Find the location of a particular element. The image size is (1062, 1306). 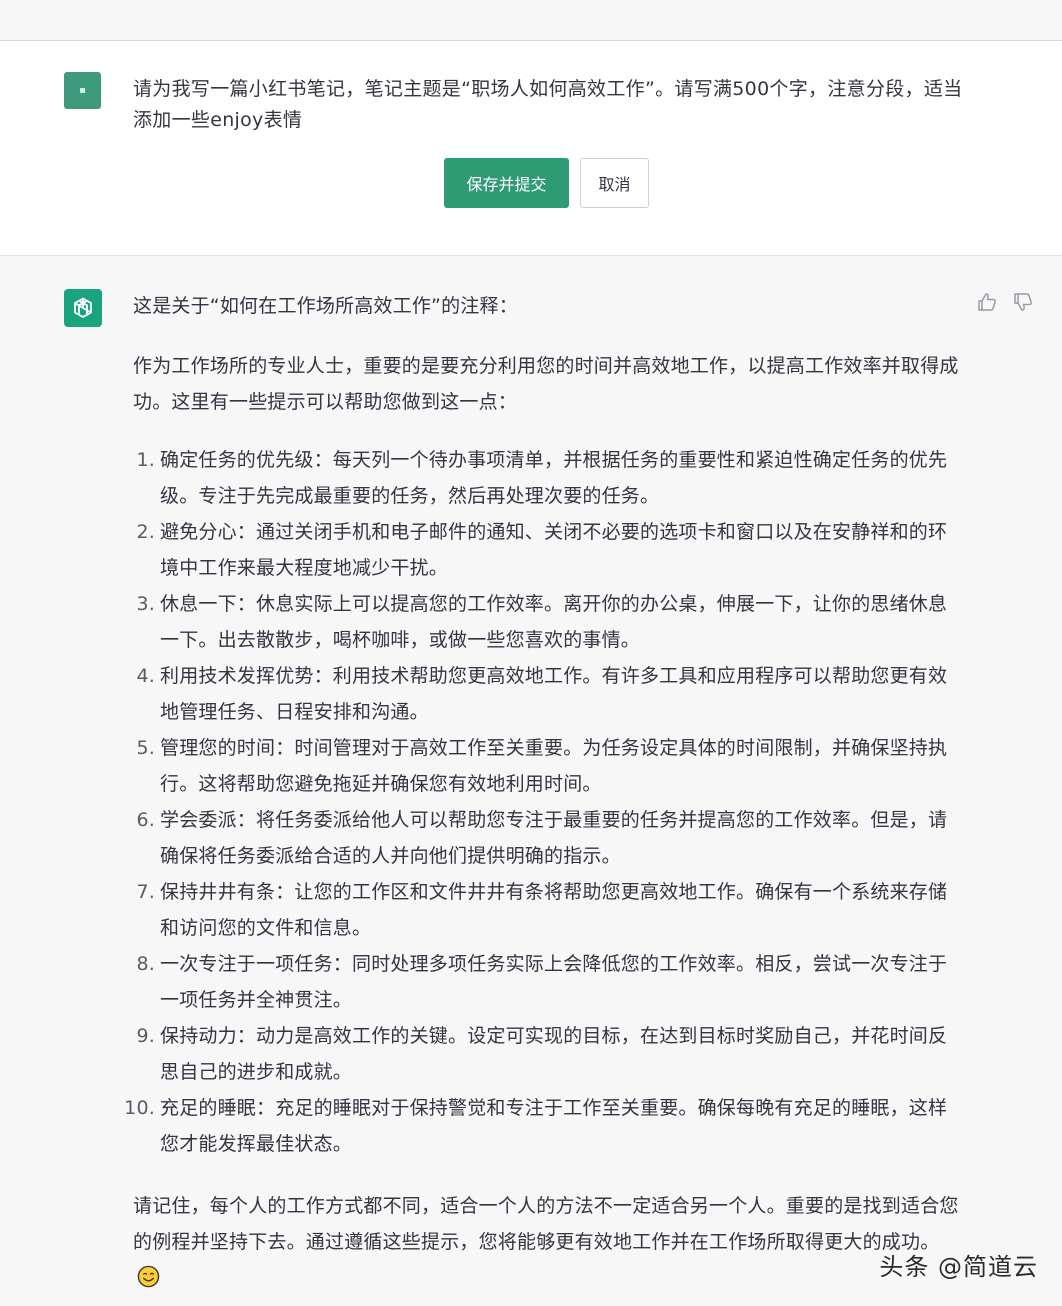

list-number: 5. is located at coordinates (145, 748).